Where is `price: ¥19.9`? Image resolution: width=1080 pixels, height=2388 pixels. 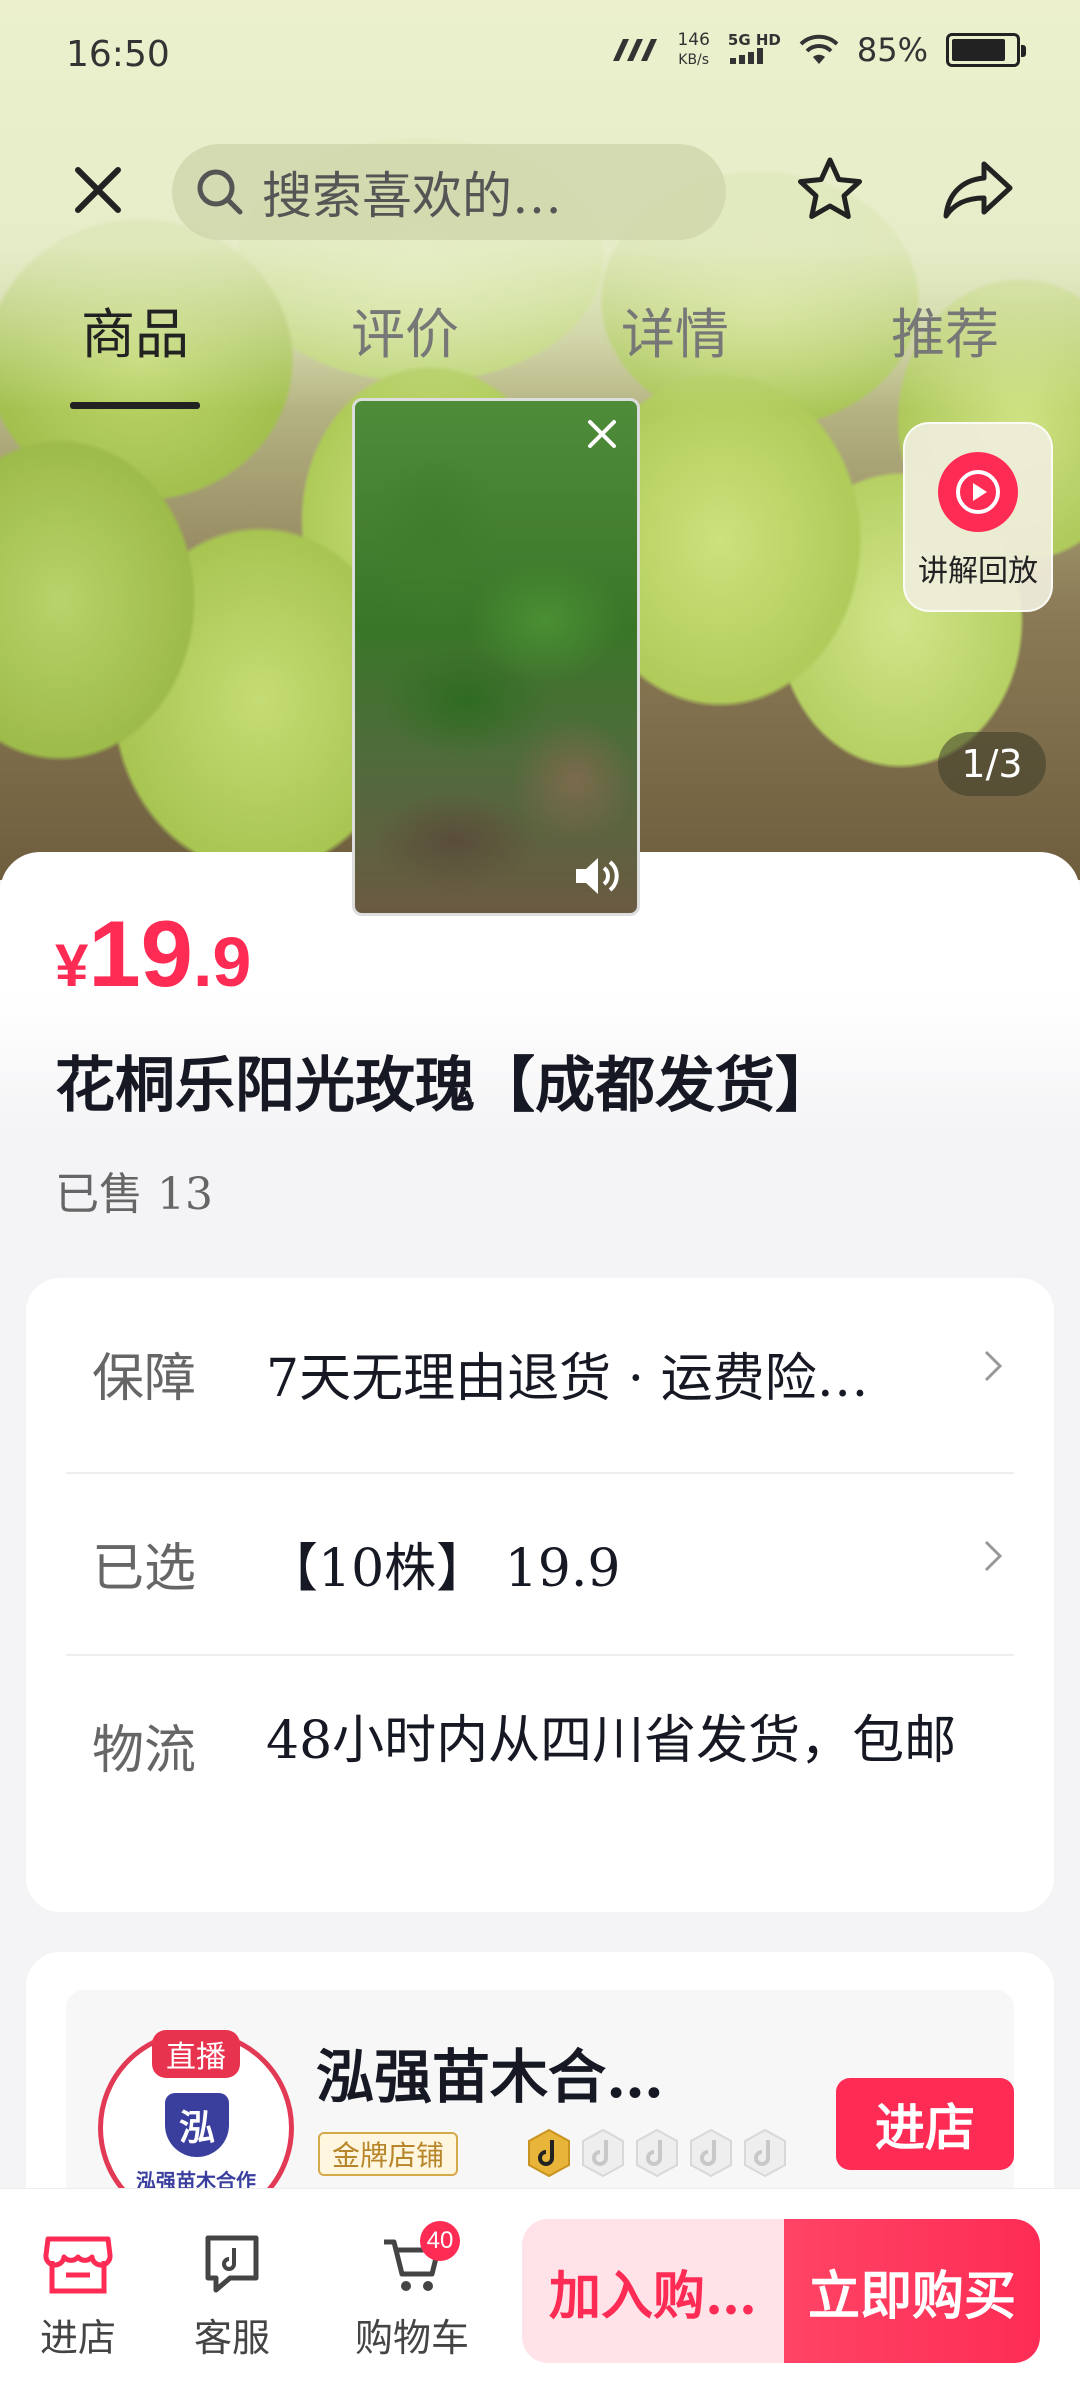 price: ¥19.9 is located at coordinates (153, 954).